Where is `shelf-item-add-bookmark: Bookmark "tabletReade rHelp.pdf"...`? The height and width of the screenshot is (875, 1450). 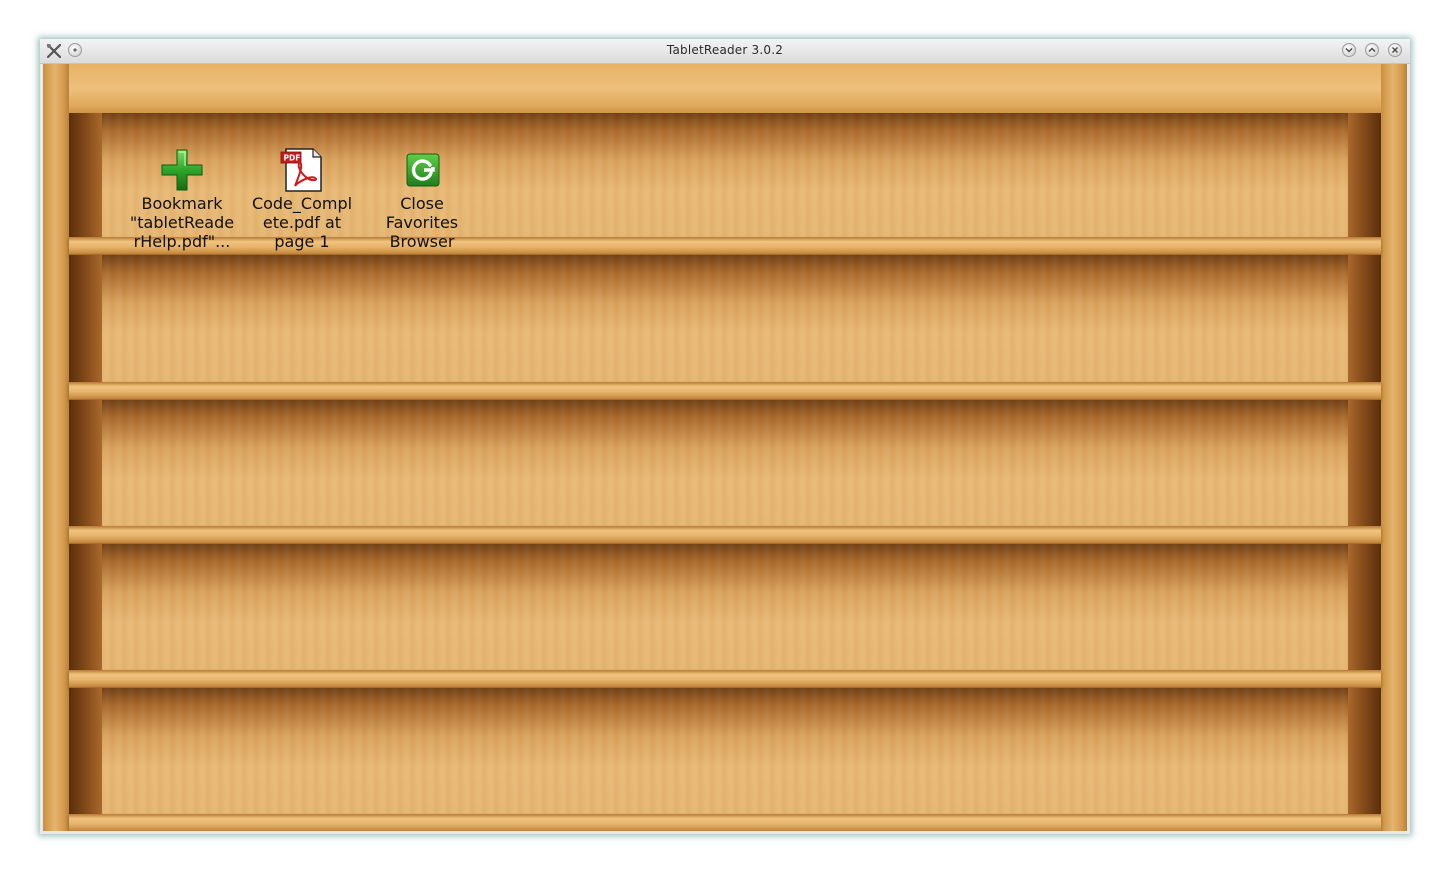 shelf-item-add-bookmark: Bookmark "tabletReade rHelp.pdf"... is located at coordinates (182, 199).